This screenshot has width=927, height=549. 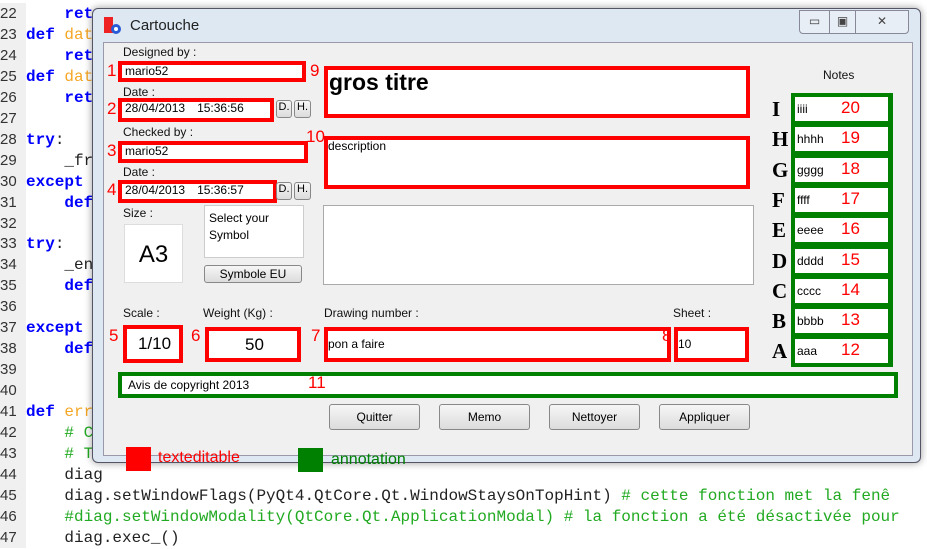 I want to click on symbole-eu-button: Symbole EU, so click(x=253, y=274).